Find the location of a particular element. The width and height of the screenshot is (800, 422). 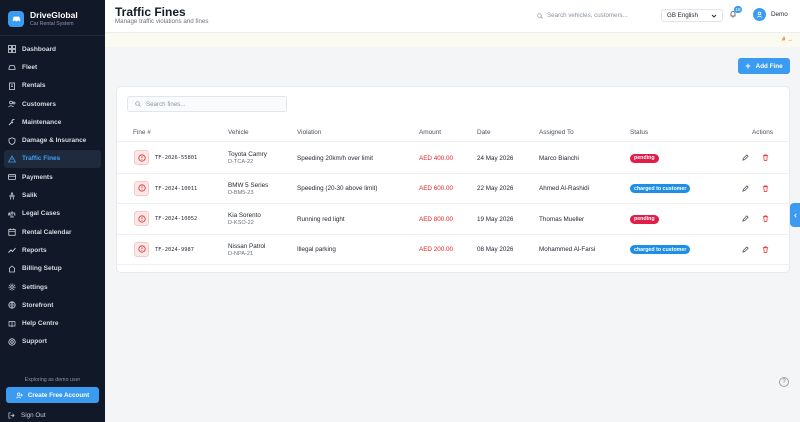

sidebar-item-payments: Payments is located at coordinates (52, 177).